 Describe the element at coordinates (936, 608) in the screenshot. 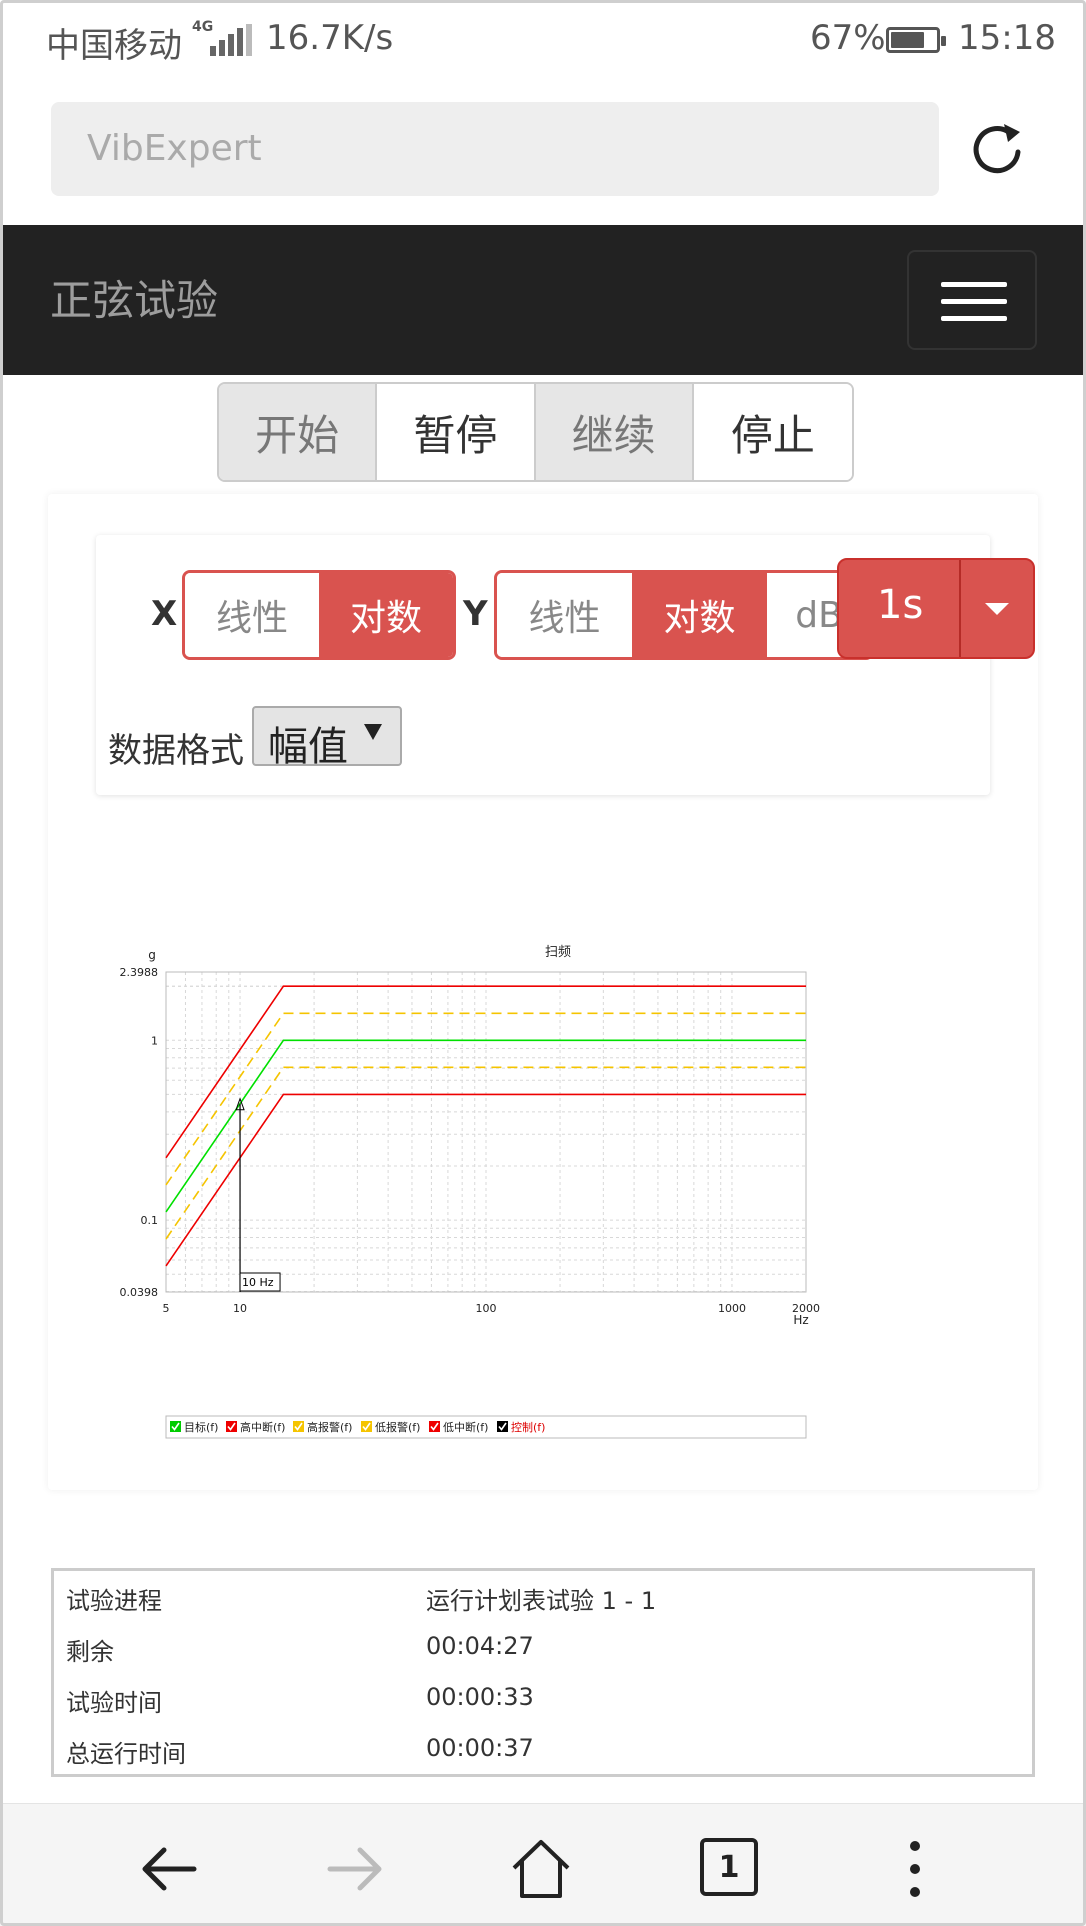

I see `refresh-interval-dropdown: 1s` at that location.